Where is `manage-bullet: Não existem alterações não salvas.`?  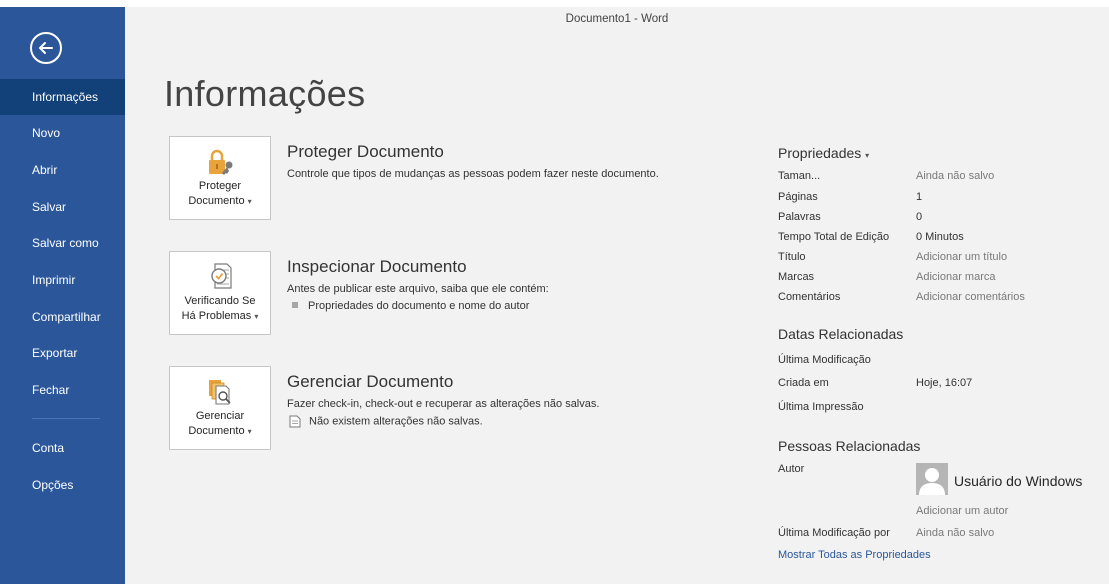
manage-bullet: Não existem alterações não salvas. is located at coordinates (386, 421).